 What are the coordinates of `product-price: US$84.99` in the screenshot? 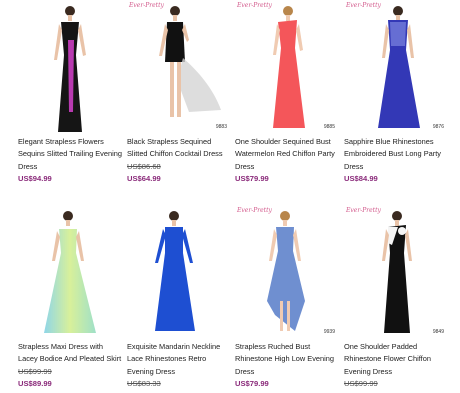 It's located at (361, 178).